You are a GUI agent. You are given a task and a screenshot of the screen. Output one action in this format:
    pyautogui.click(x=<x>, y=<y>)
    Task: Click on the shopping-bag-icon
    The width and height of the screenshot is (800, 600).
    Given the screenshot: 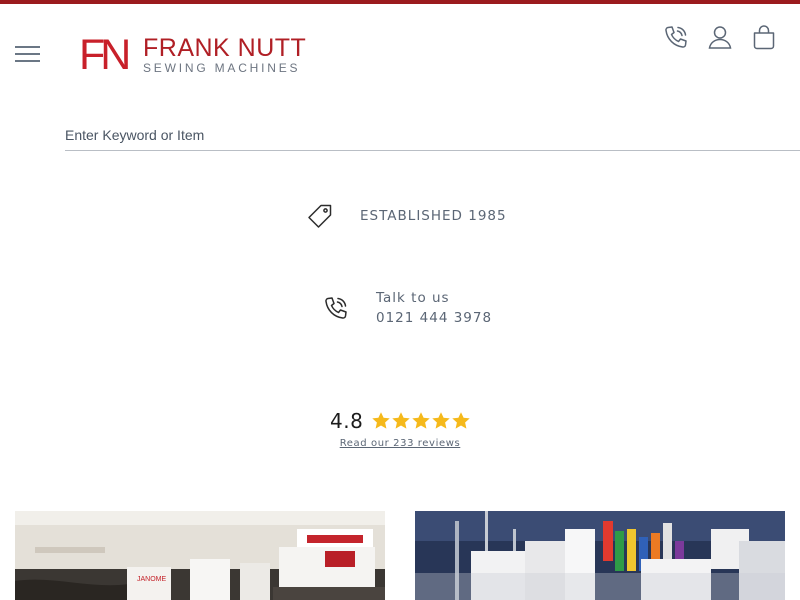 What is the action you would take?
    pyautogui.click(x=764, y=37)
    